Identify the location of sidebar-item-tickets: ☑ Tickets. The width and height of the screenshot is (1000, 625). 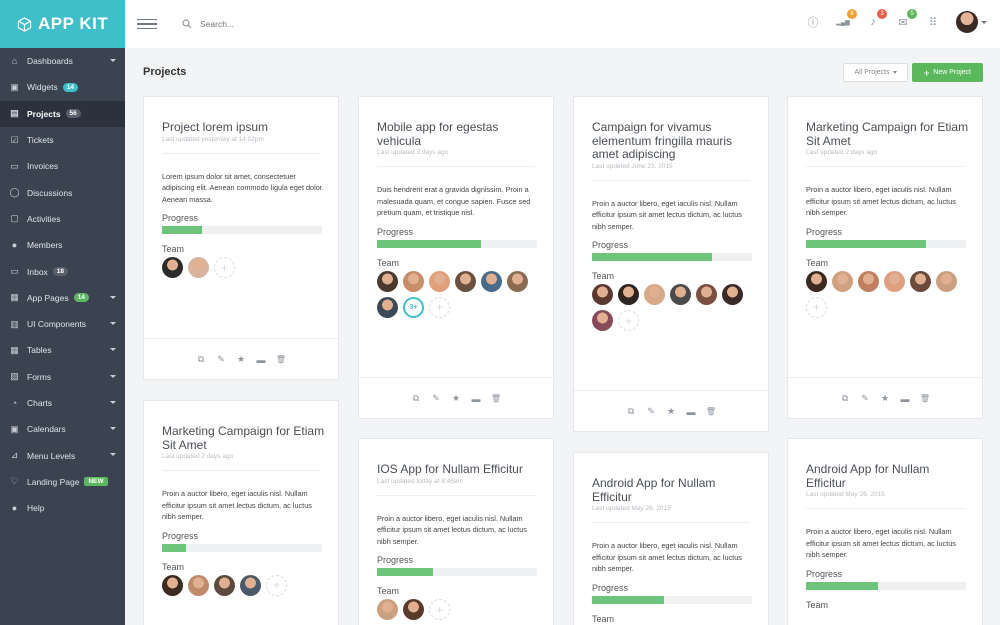
(62, 140).